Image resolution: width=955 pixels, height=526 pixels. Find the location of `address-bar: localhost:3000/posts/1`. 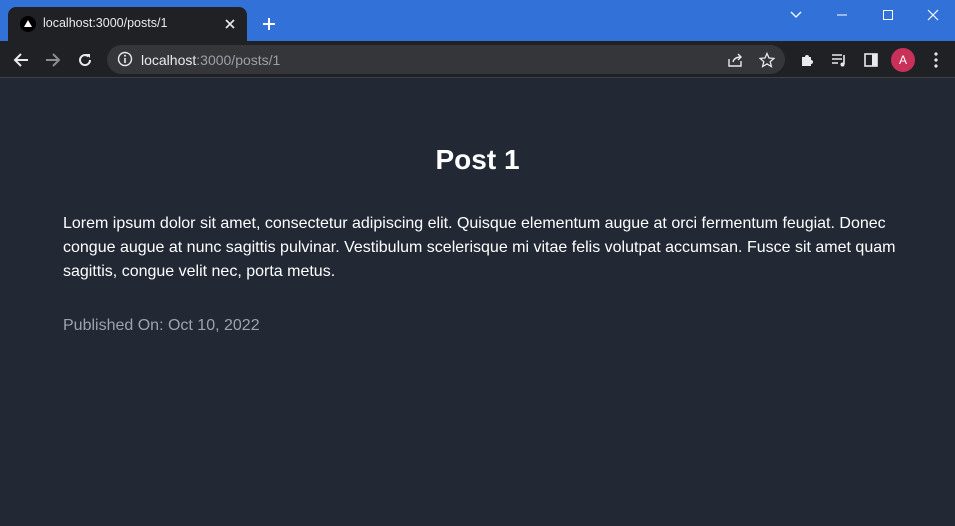

address-bar: localhost:3000/posts/1 is located at coordinates (446, 59).